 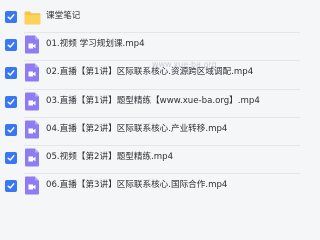 I want to click on list-item: 05.视频【第2讲】题型精练.mp4, so click(x=150, y=159).